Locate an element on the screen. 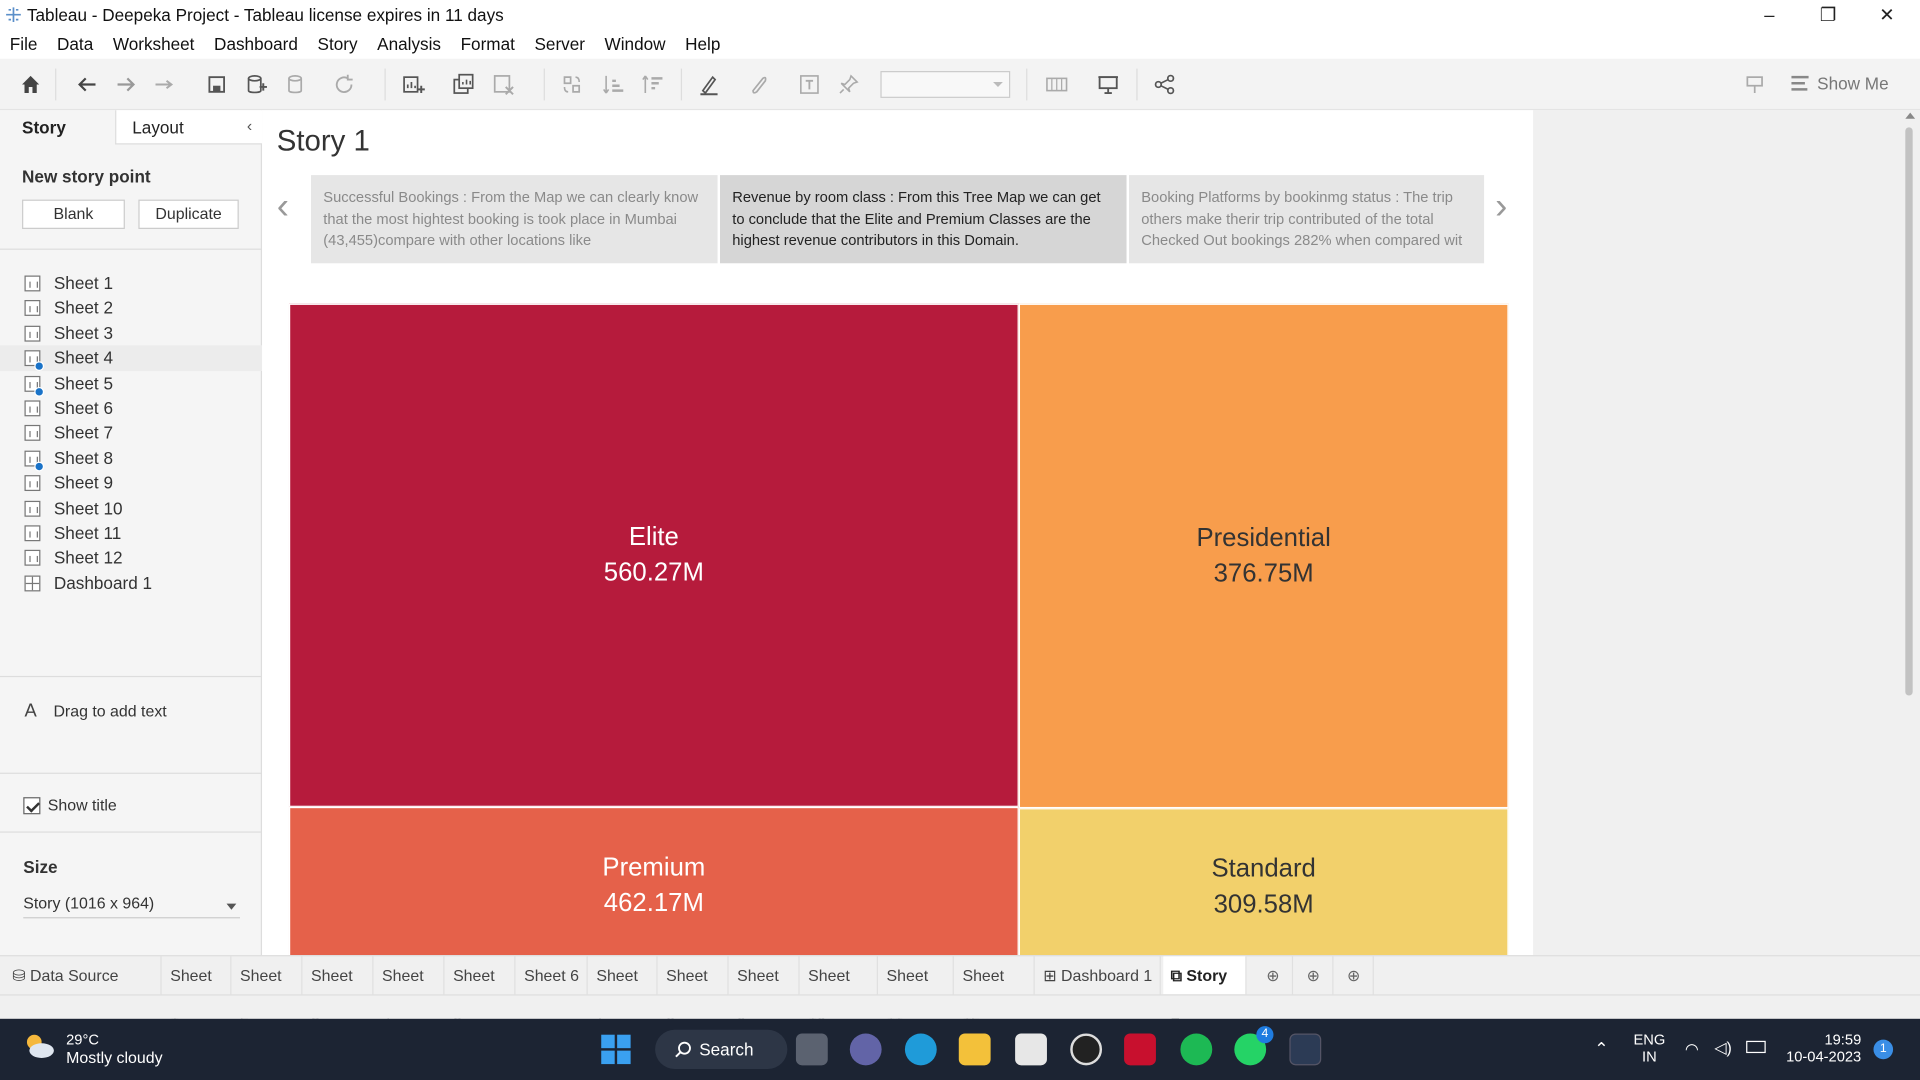  scroll-up-icon is located at coordinates (1910, 115).